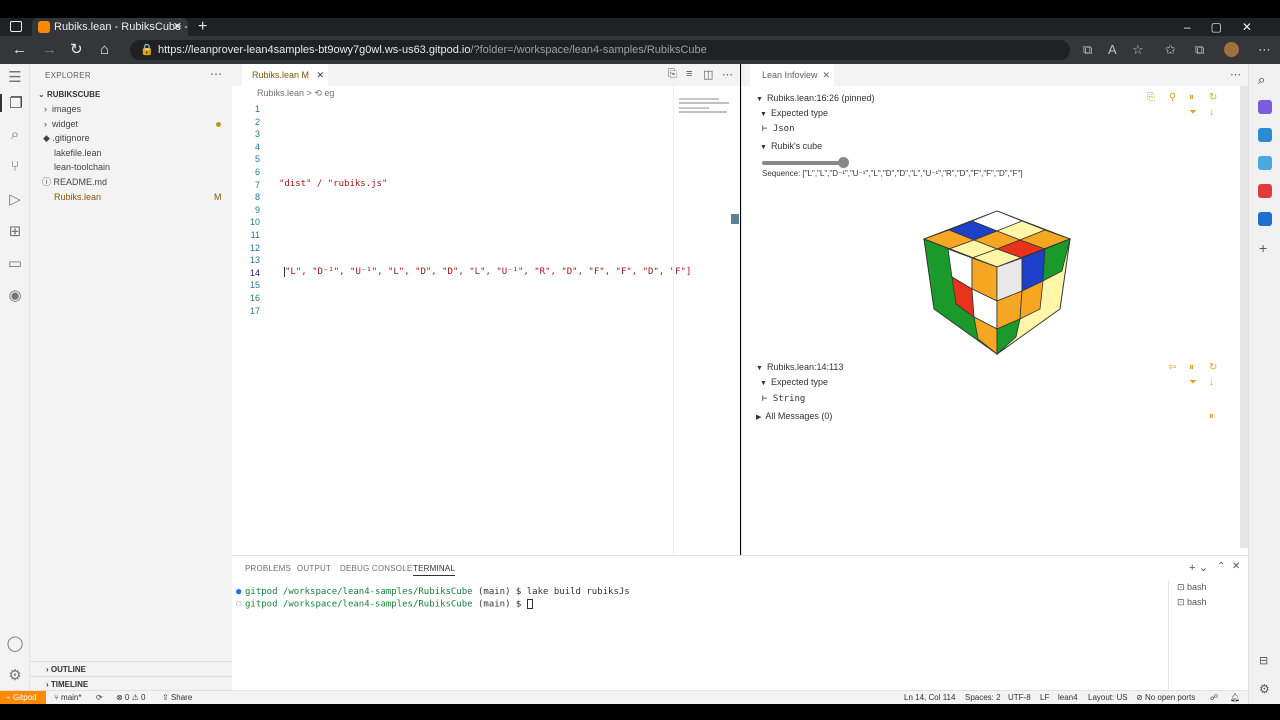 The image size is (1280, 720). What do you see at coordinates (131, 668) in the screenshot?
I see `outline-section: › OUTLINE` at bounding box center [131, 668].